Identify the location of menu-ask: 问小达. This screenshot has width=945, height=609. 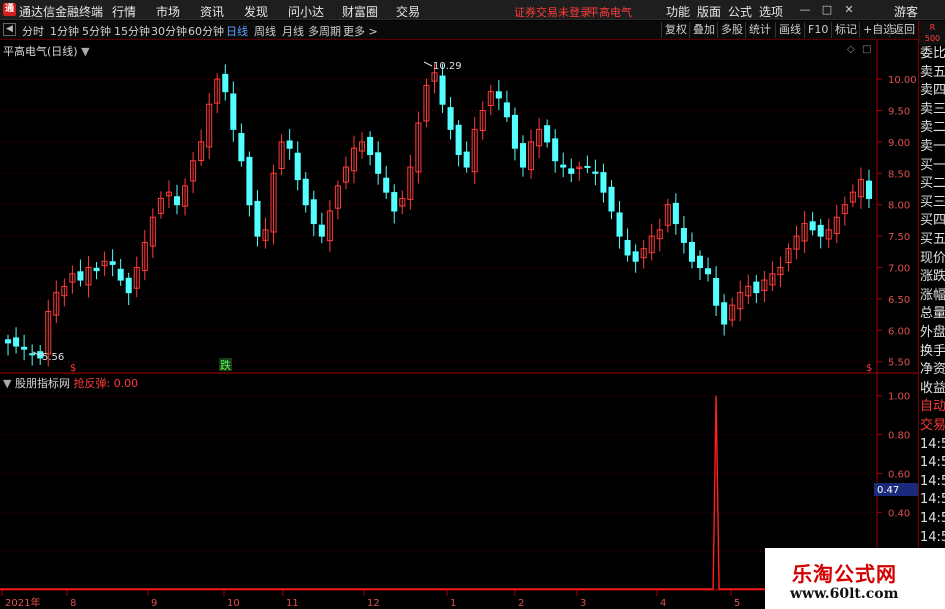
(306, 11).